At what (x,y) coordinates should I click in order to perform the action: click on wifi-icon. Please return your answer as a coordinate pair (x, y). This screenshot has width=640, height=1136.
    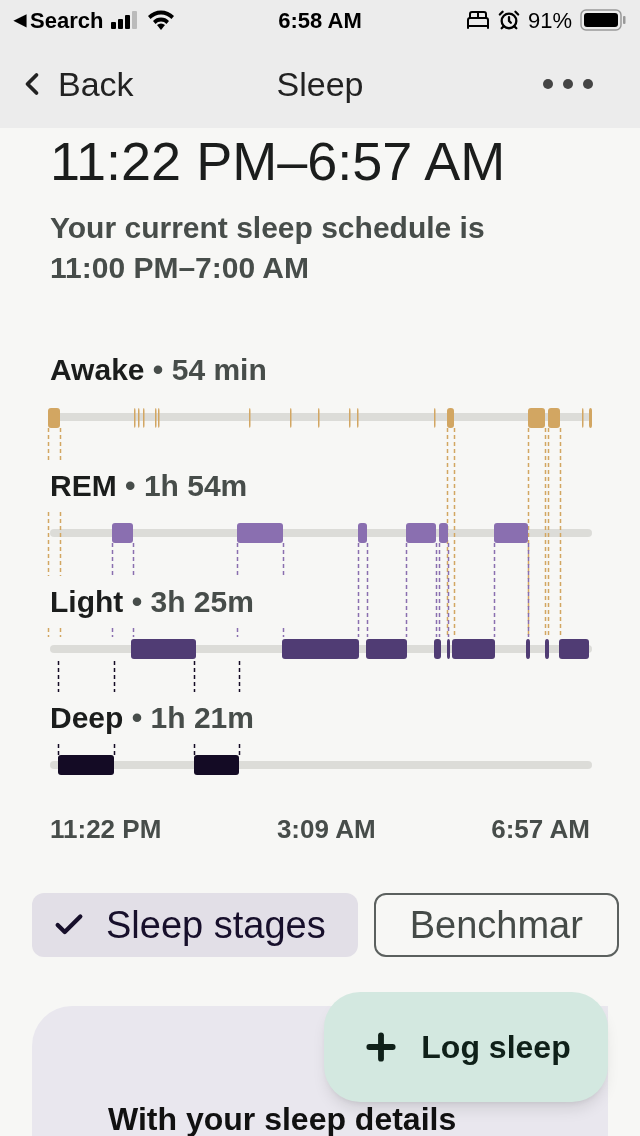
    Looking at the image, I should click on (161, 20).